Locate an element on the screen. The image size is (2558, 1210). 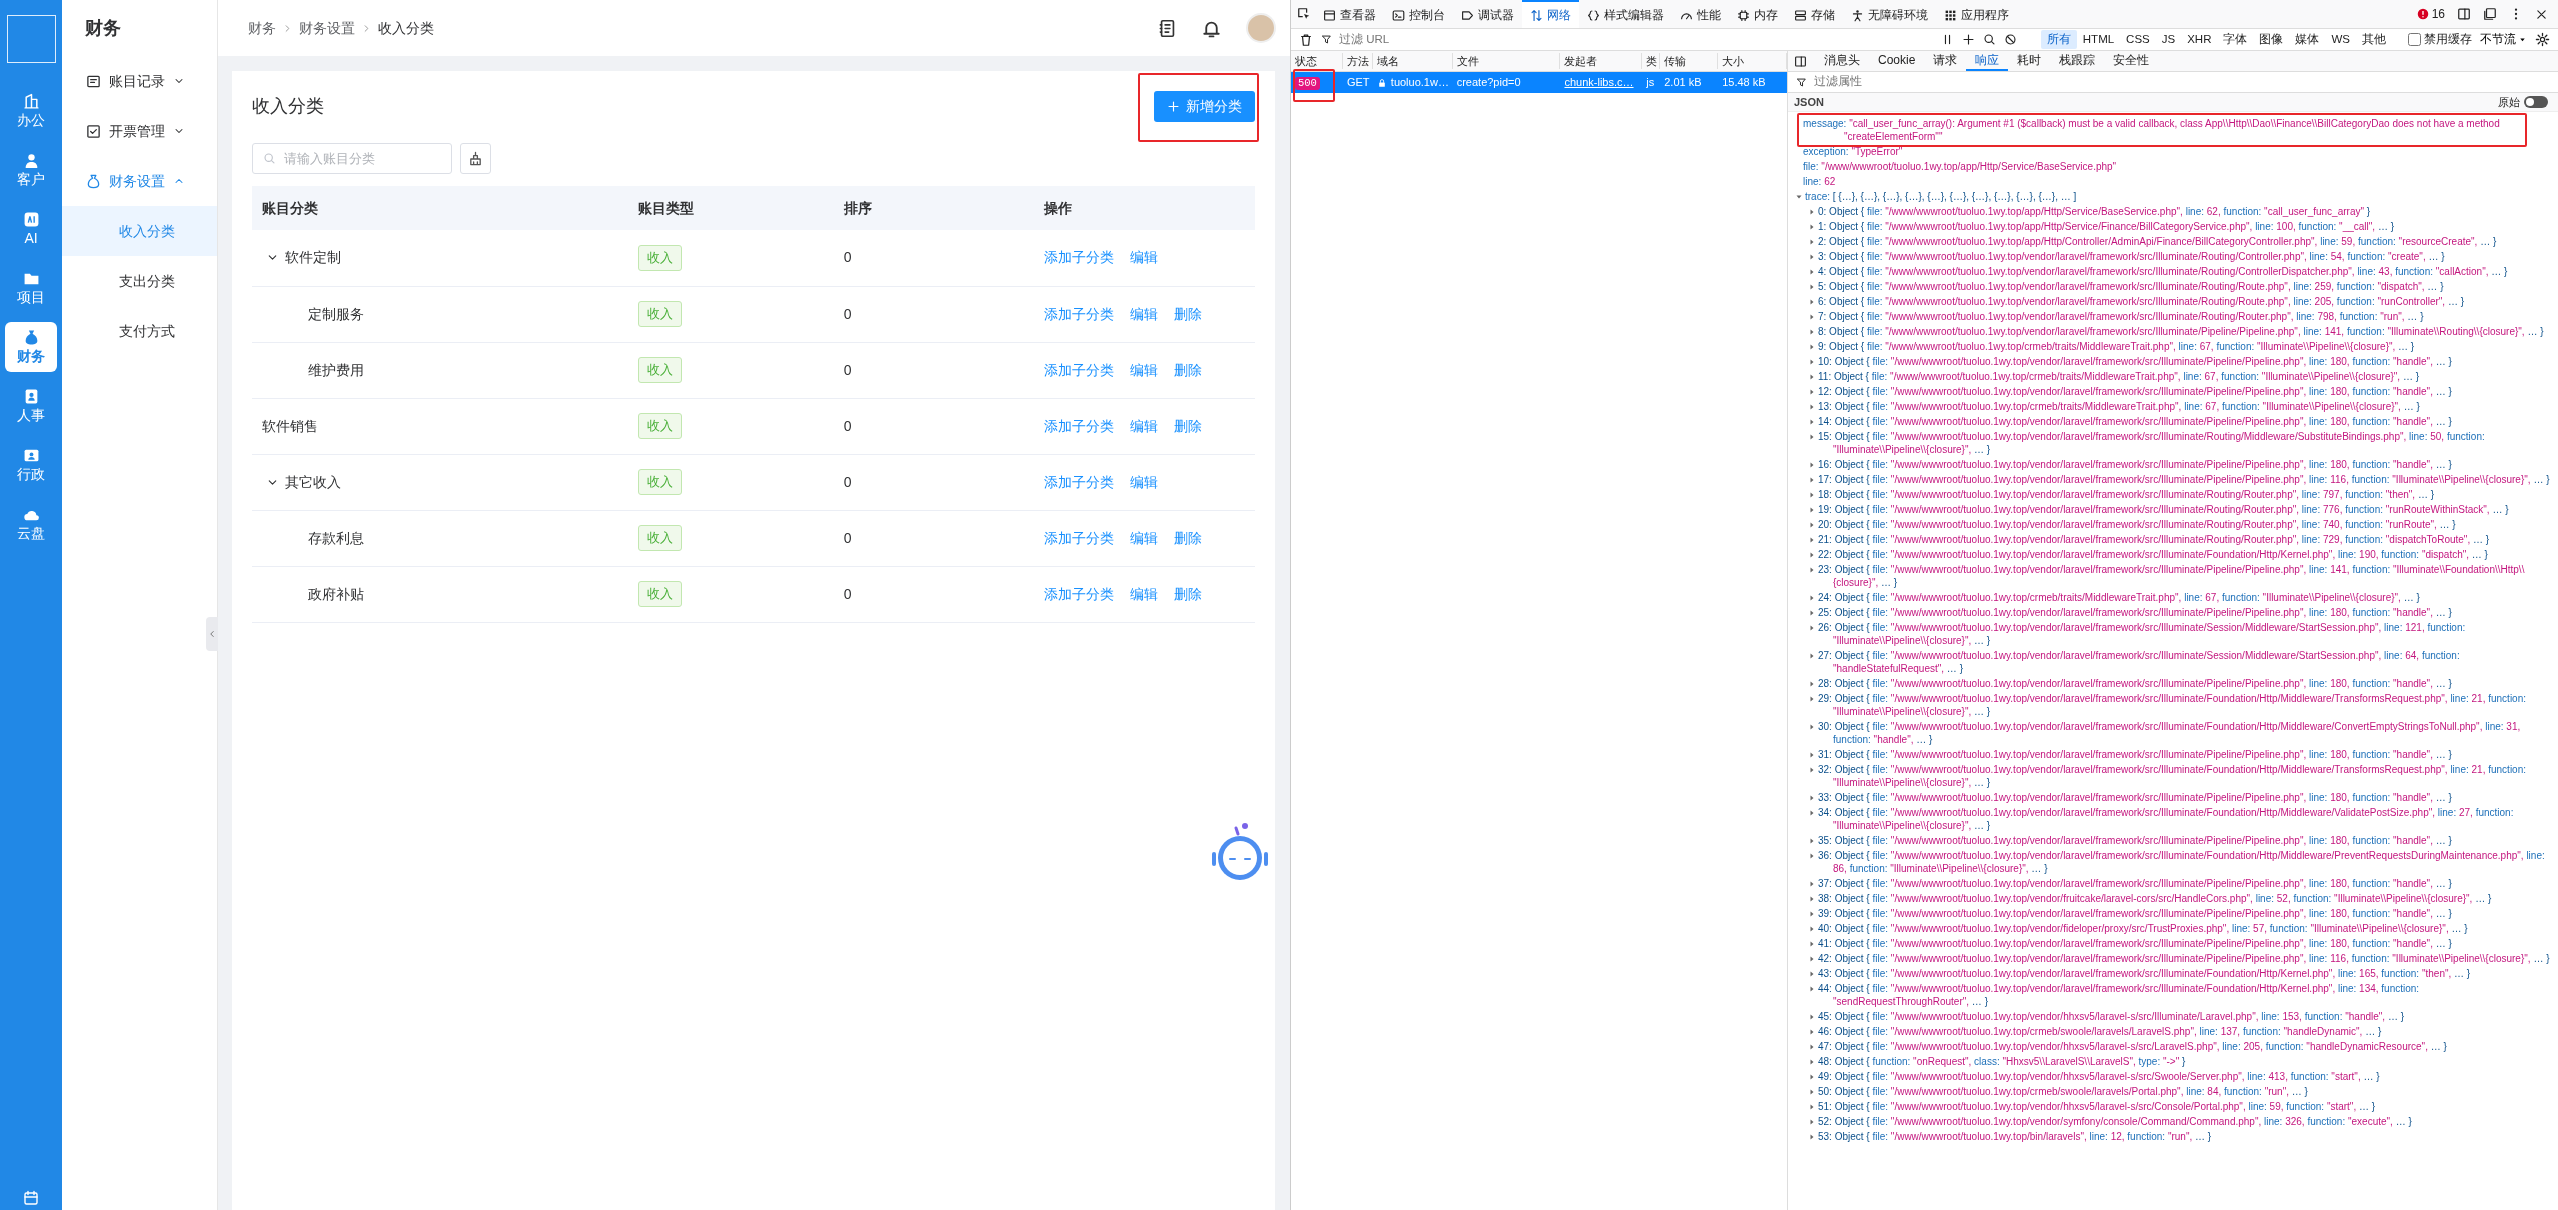
type-filter: XHR is located at coordinates (2199, 39).